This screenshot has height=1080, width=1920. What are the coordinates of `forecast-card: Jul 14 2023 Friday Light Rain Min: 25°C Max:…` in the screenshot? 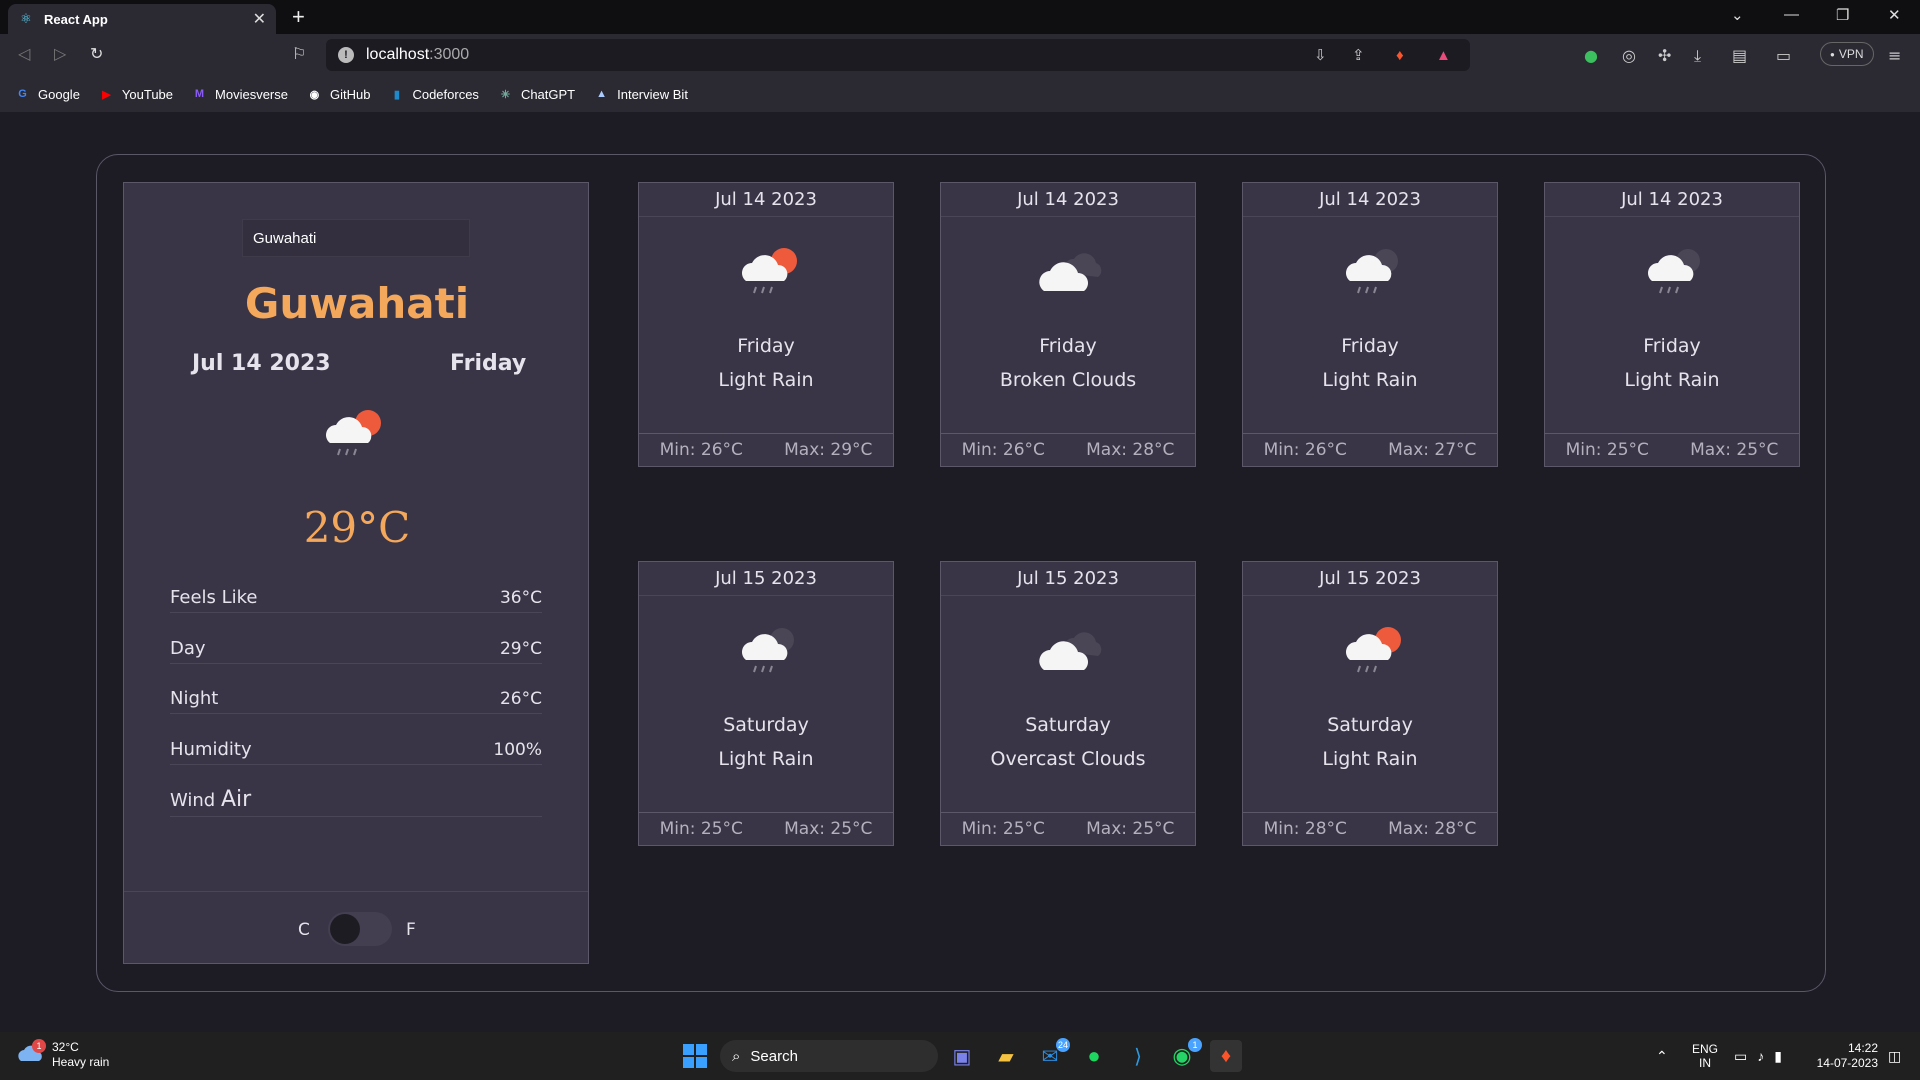 It's located at (1672, 324).